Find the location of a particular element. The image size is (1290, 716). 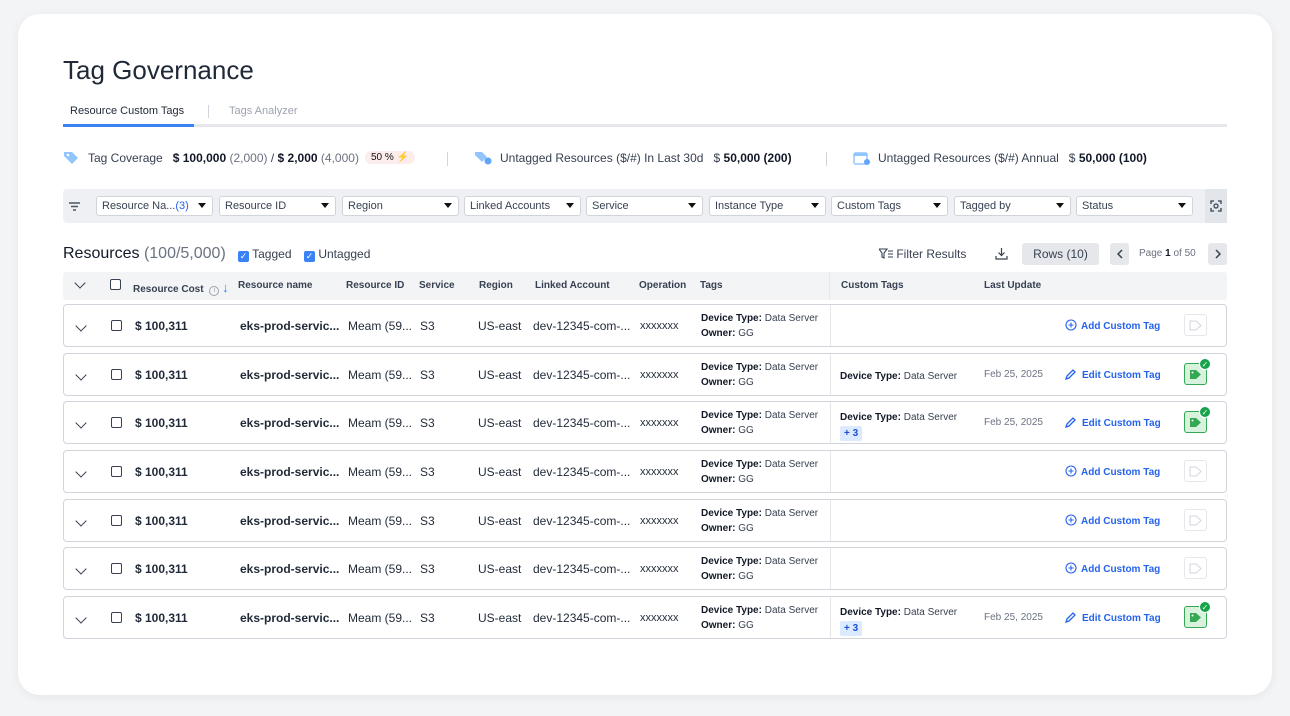

filter-results-icon is located at coordinates (885, 253).